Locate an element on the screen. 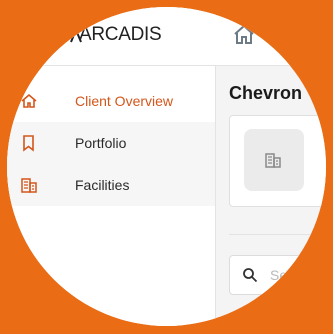 This screenshot has height=334, width=333. sidebar-item-facilities: Facilities is located at coordinates (111, 185).